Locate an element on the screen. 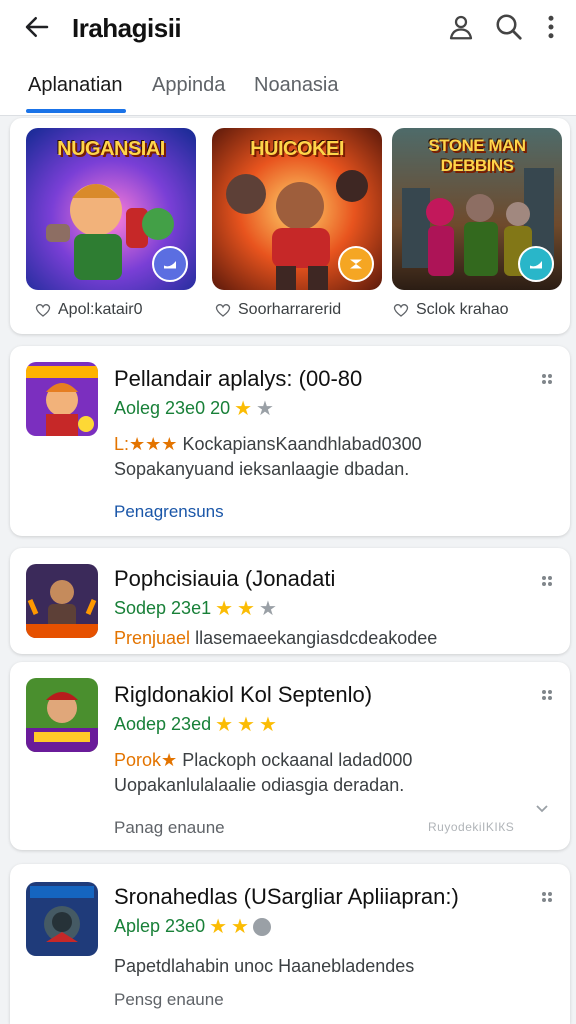  more-link: Pensg enaune is located at coordinates (169, 1000).